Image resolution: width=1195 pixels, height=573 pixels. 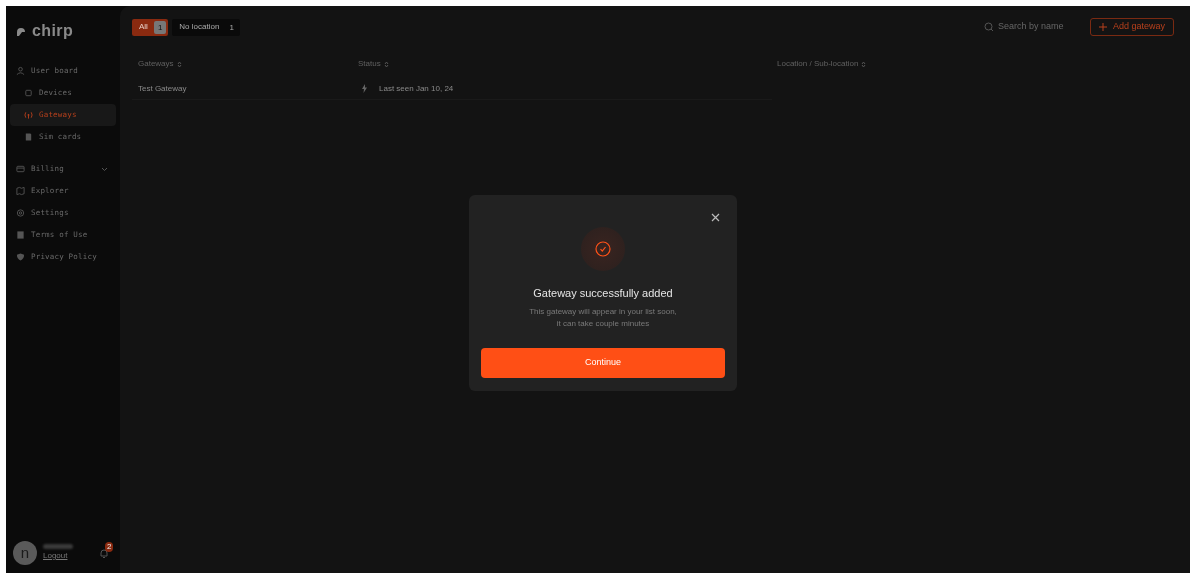 I want to click on logo-icon, so click(x=21, y=31).